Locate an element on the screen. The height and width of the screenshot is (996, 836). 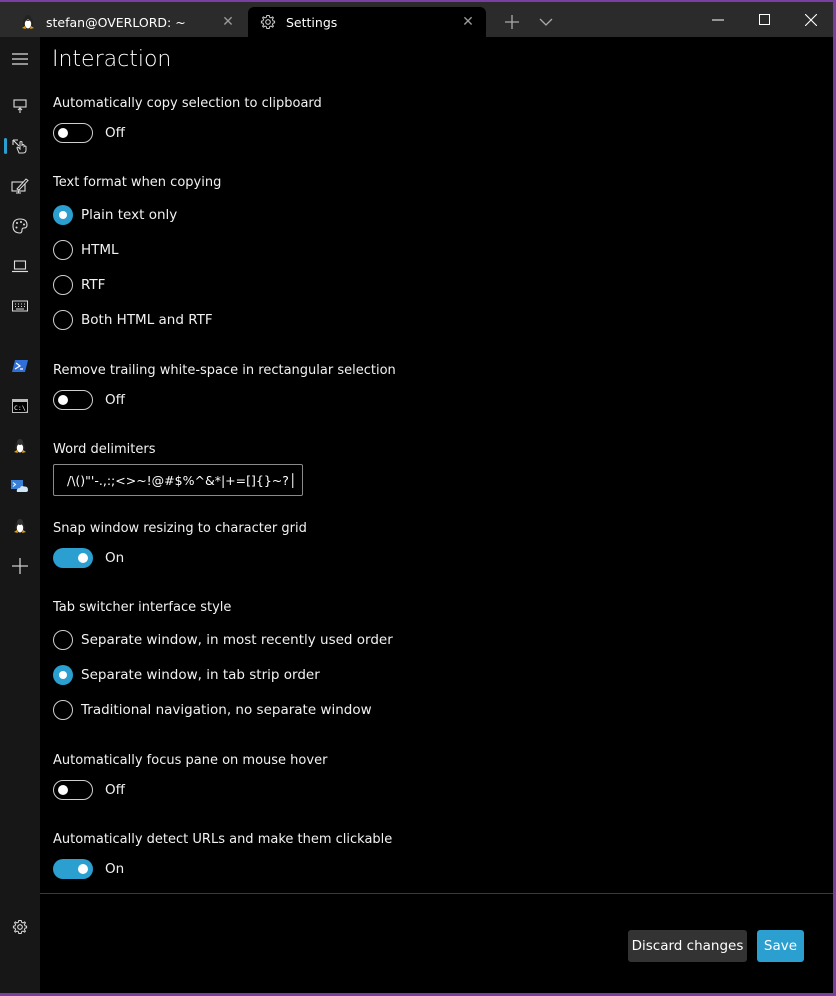
tab-label: Settings is located at coordinates (312, 22).